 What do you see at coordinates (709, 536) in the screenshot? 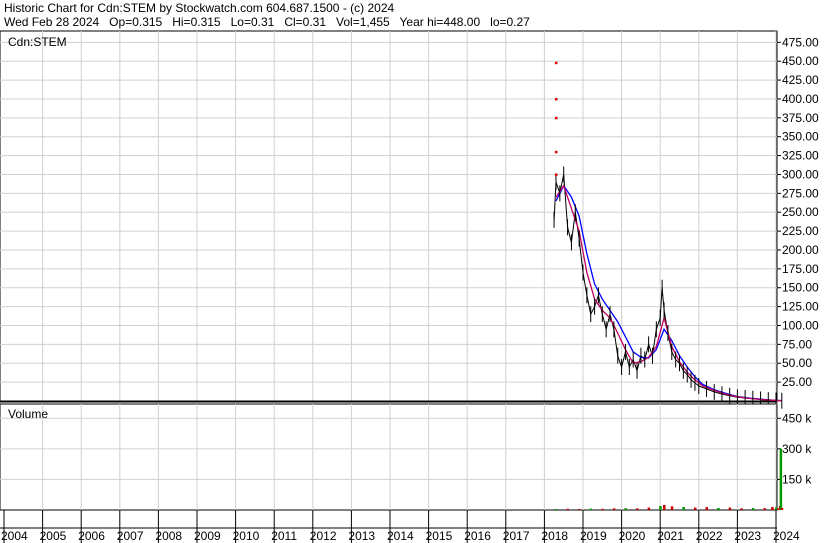
I see `x-tick-label: 2022` at bounding box center [709, 536].